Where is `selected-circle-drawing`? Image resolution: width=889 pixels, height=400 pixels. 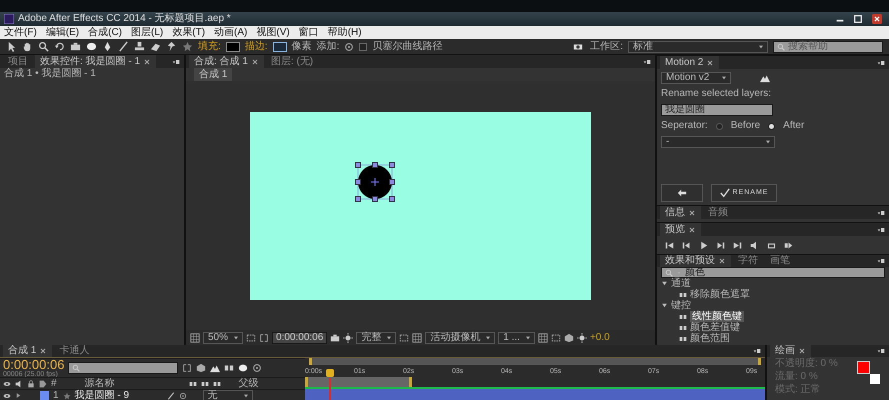
selected-circle-drawing is located at coordinates (375, 182).